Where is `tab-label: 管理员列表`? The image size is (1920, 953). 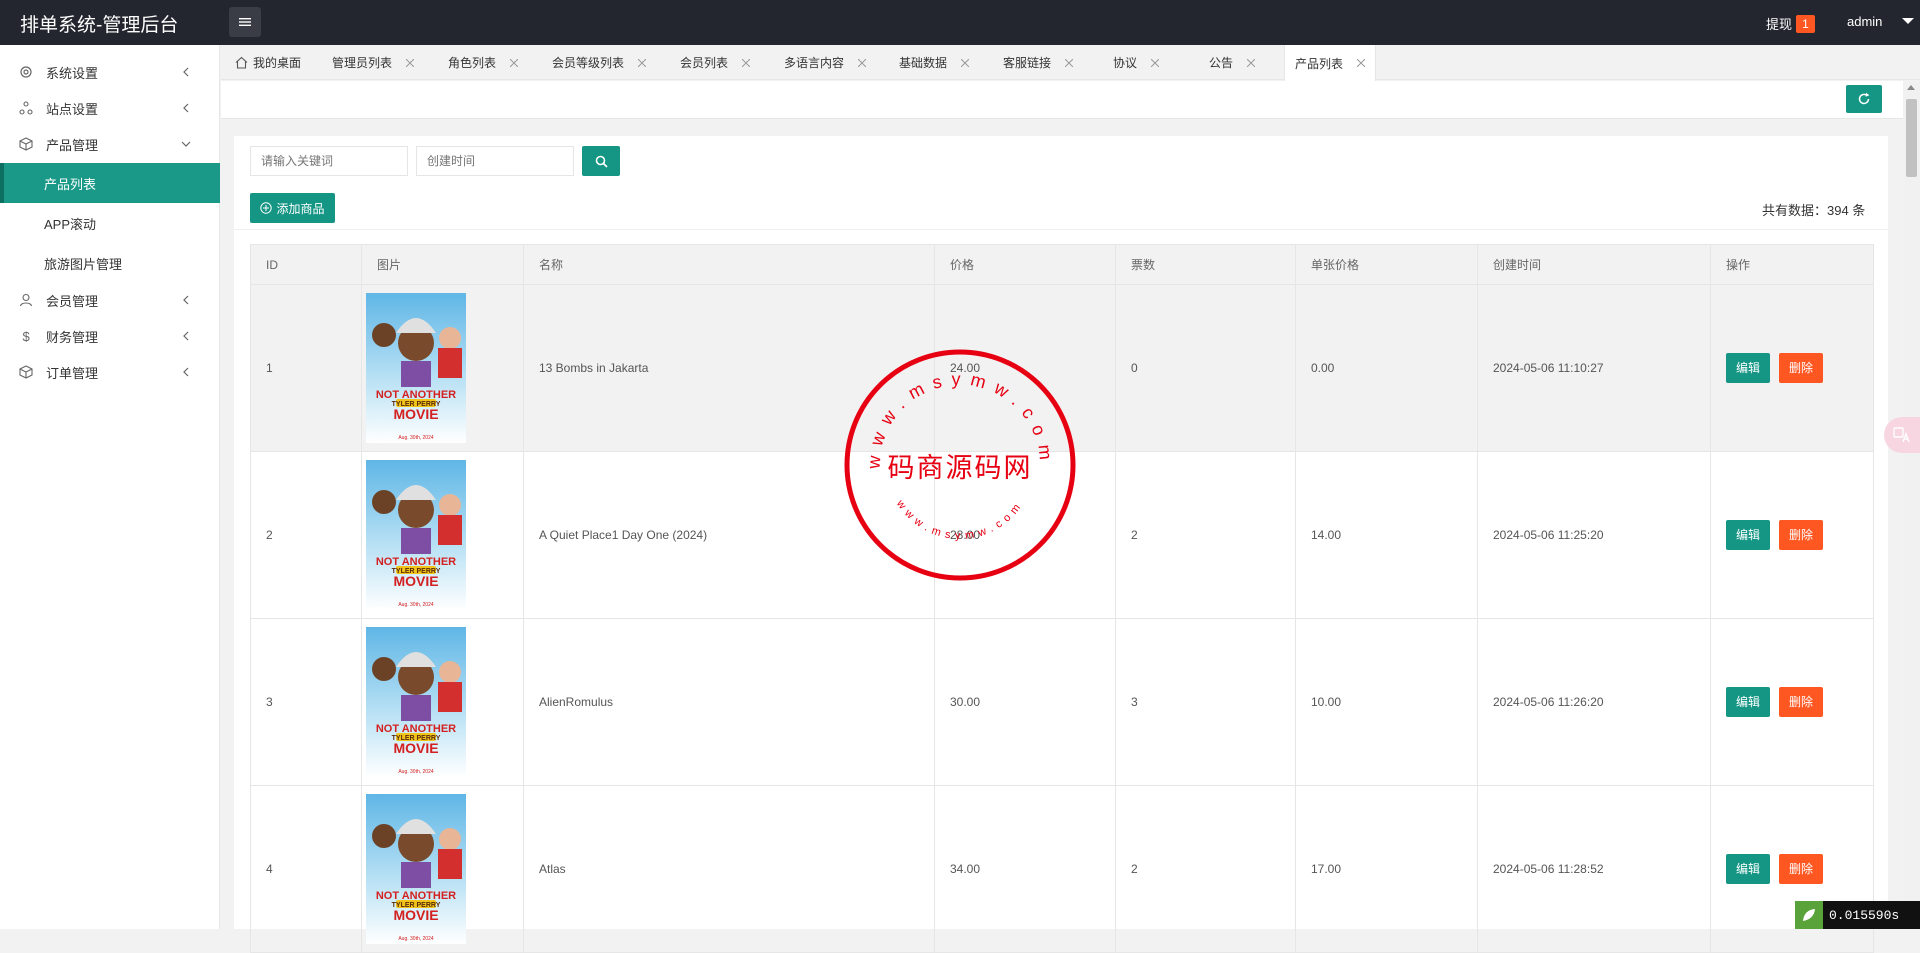 tab-label: 管理员列表 is located at coordinates (362, 63).